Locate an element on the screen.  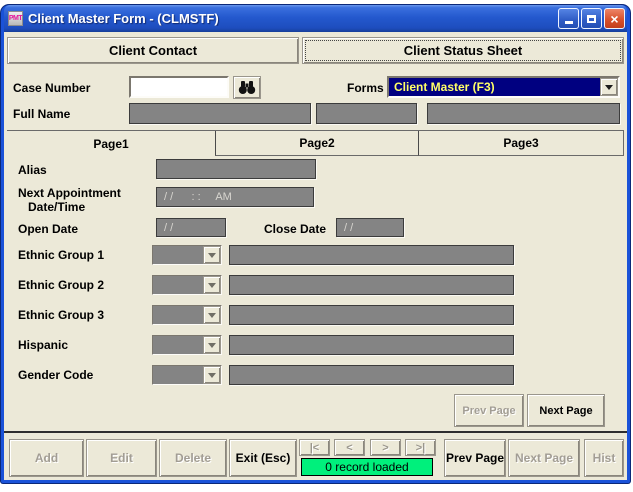
ethnic-group-3-row: Ethnic Group 3 is located at coordinates (318, 315).